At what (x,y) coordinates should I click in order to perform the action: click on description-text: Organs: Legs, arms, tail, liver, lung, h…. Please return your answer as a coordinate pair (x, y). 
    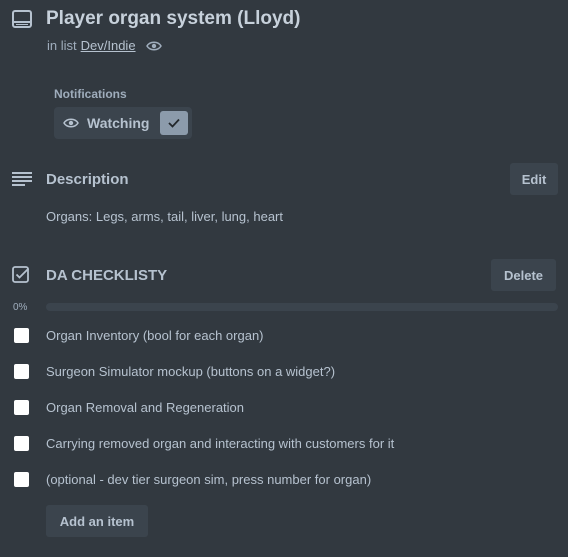
    Looking at the image, I should click on (164, 216).